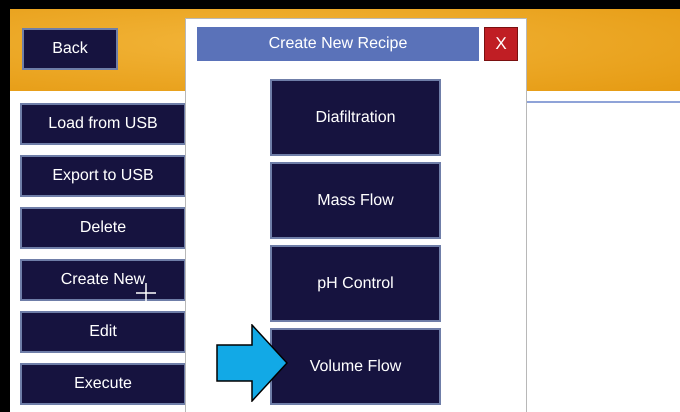 This screenshot has height=412, width=680. Describe the element at coordinates (103, 280) in the screenshot. I see `sidebar-button: Create New` at that location.